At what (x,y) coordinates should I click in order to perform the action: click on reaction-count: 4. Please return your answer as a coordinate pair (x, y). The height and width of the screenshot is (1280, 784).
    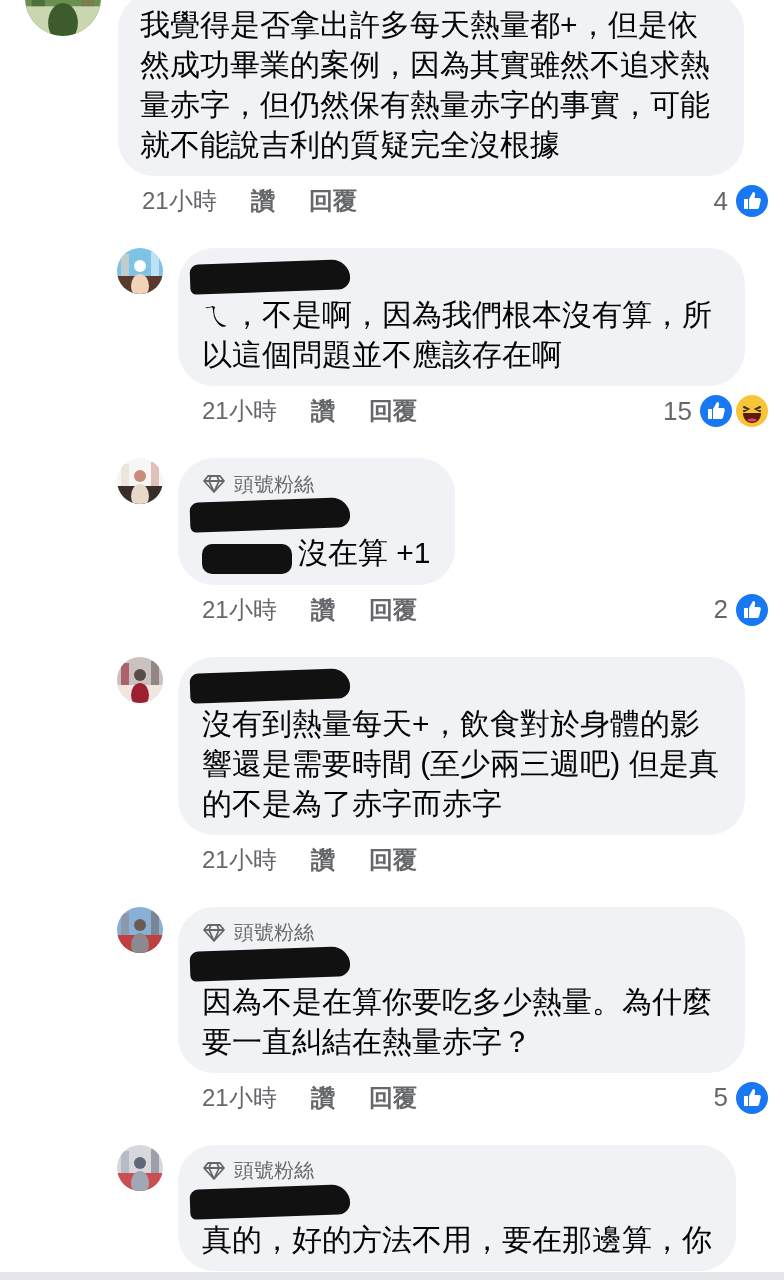
    Looking at the image, I should click on (720, 201).